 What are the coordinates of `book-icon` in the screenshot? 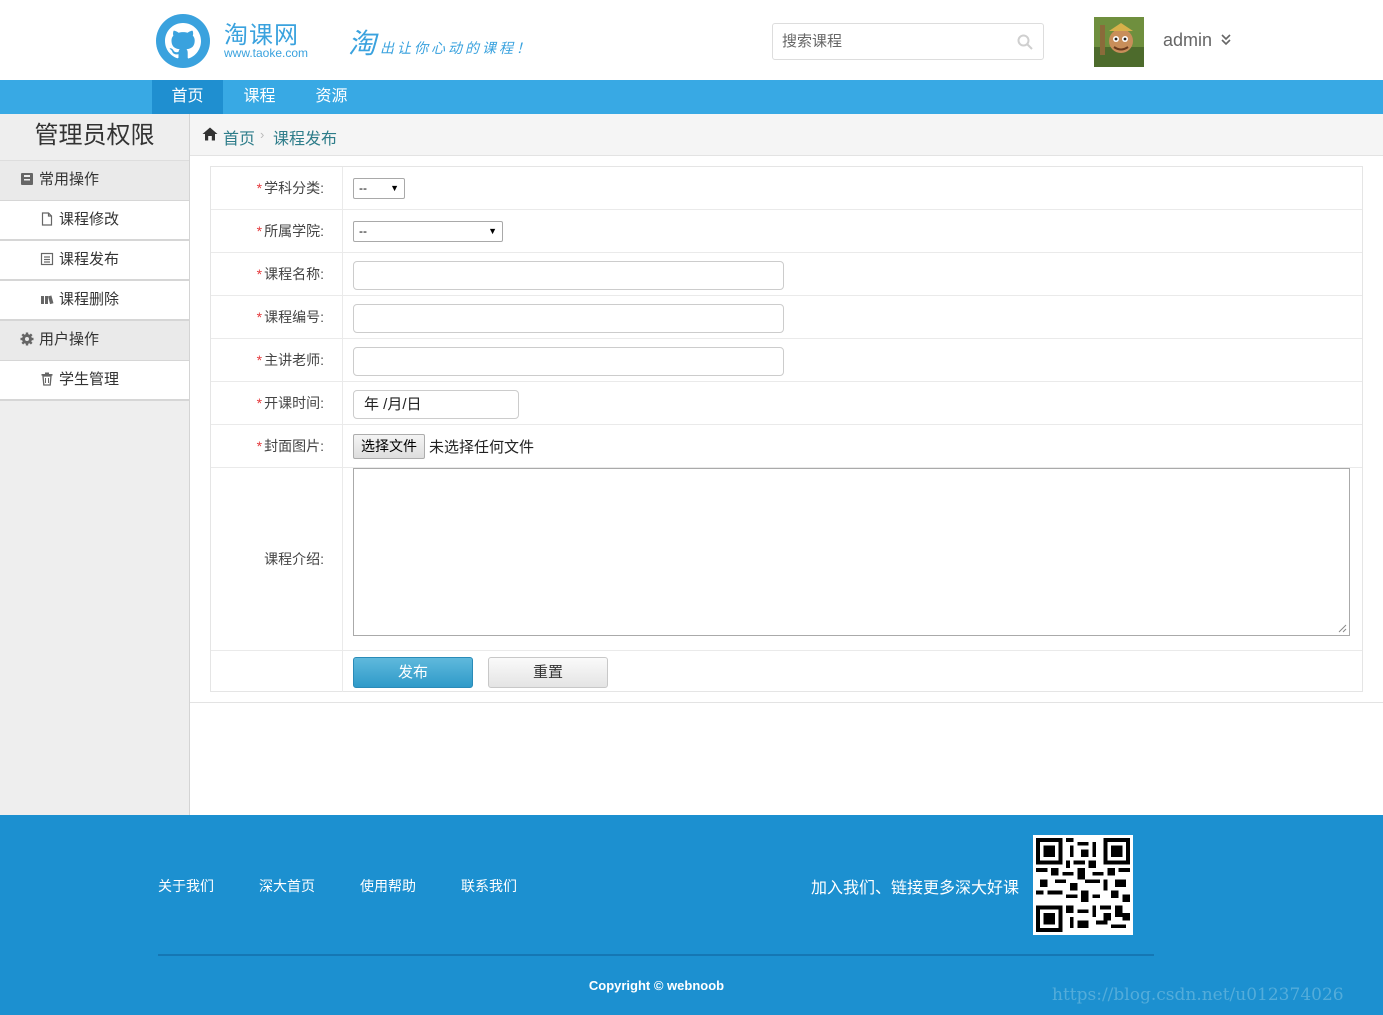 It's located at (27, 179).